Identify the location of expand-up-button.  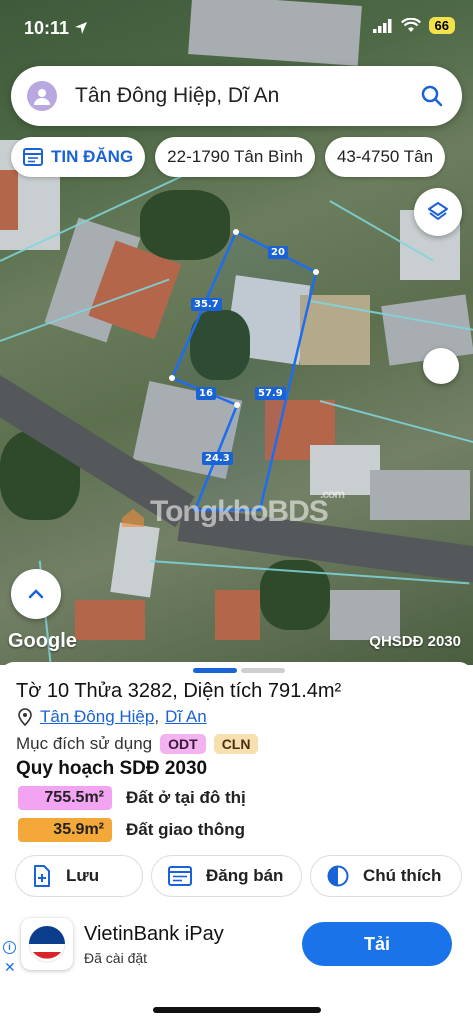
(36, 594).